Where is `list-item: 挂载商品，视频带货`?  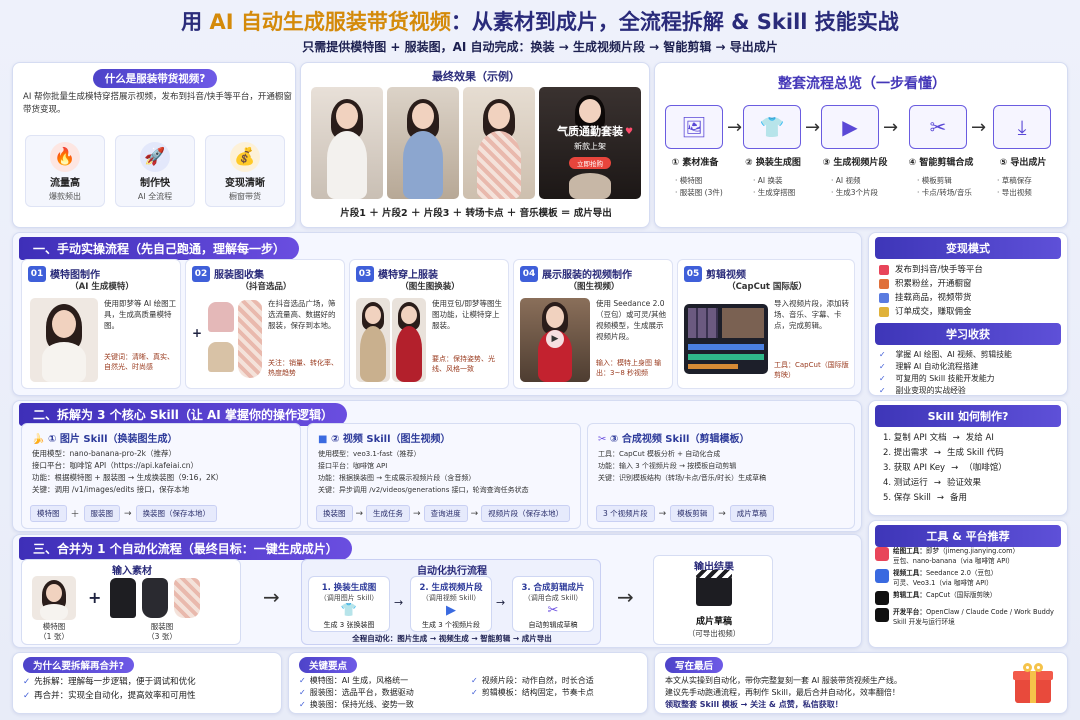 list-item: 挂载商品，视频带货 is located at coordinates (968, 298).